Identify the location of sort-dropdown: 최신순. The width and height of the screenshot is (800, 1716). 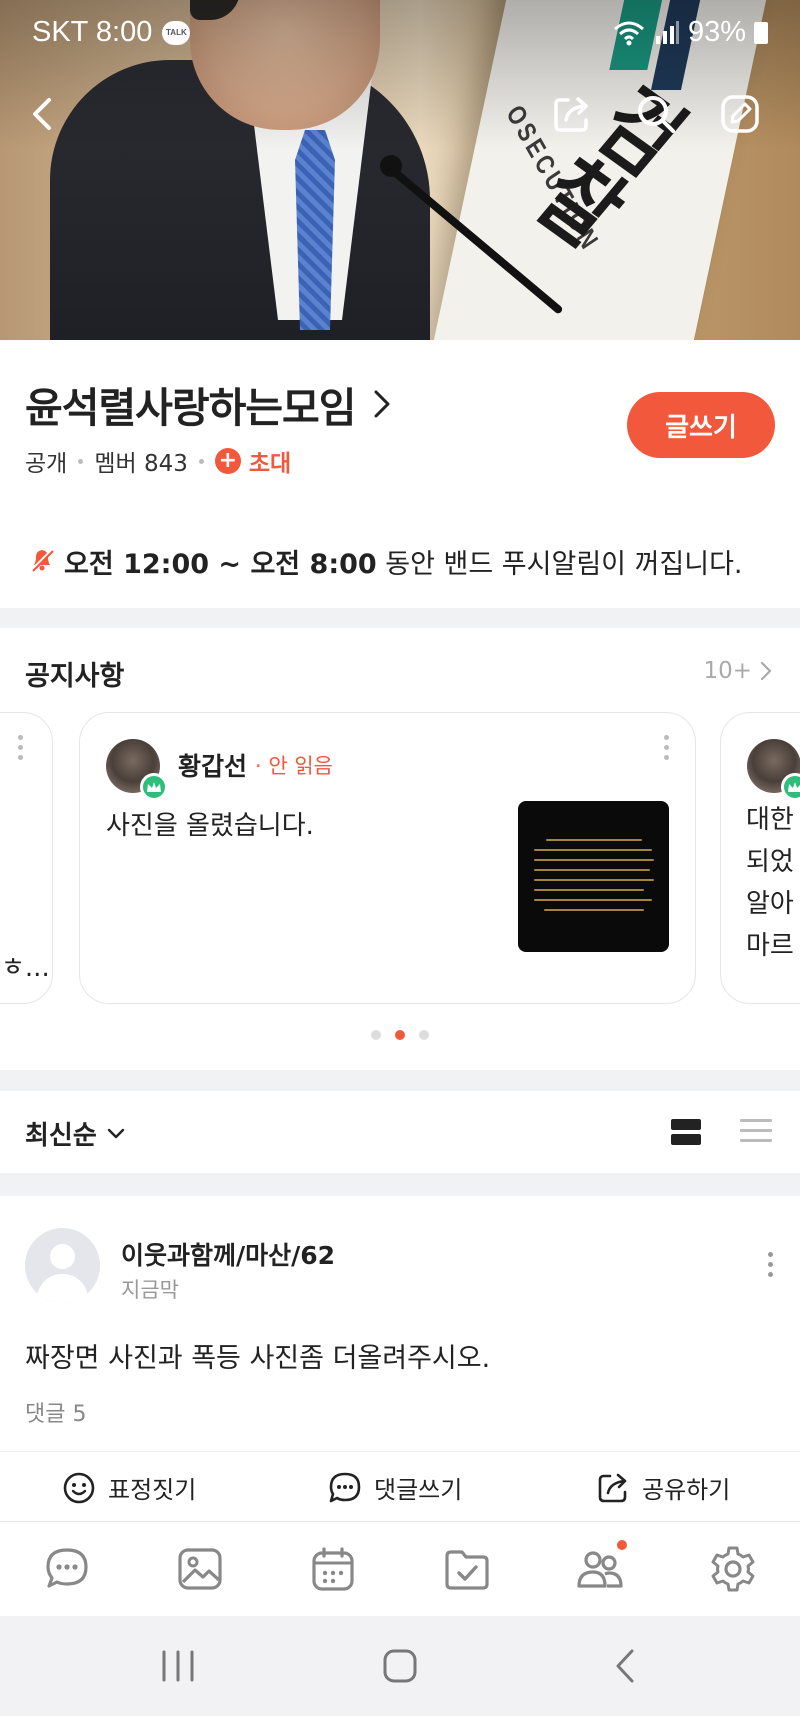
(75, 1133).